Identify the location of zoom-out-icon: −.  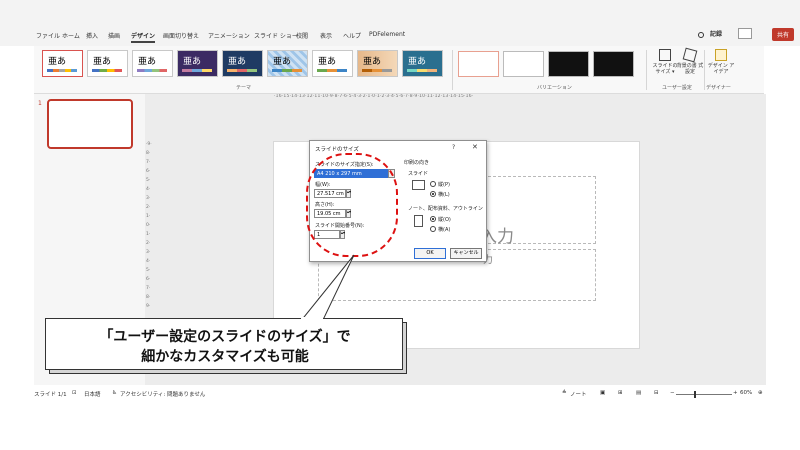
(672, 393).